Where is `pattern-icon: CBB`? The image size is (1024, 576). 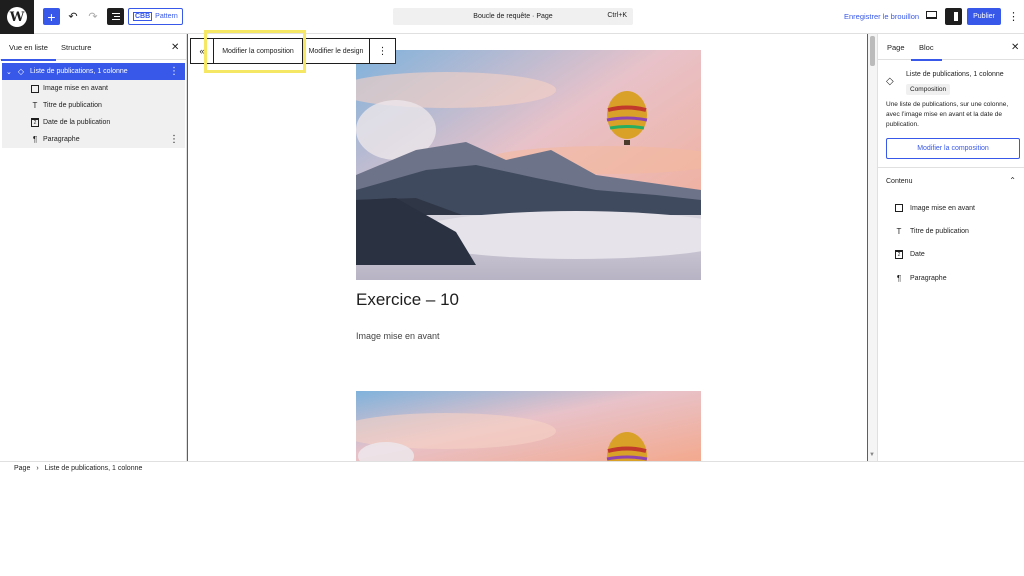 pattern-icon: CBB is located at coordinates (143, 16).